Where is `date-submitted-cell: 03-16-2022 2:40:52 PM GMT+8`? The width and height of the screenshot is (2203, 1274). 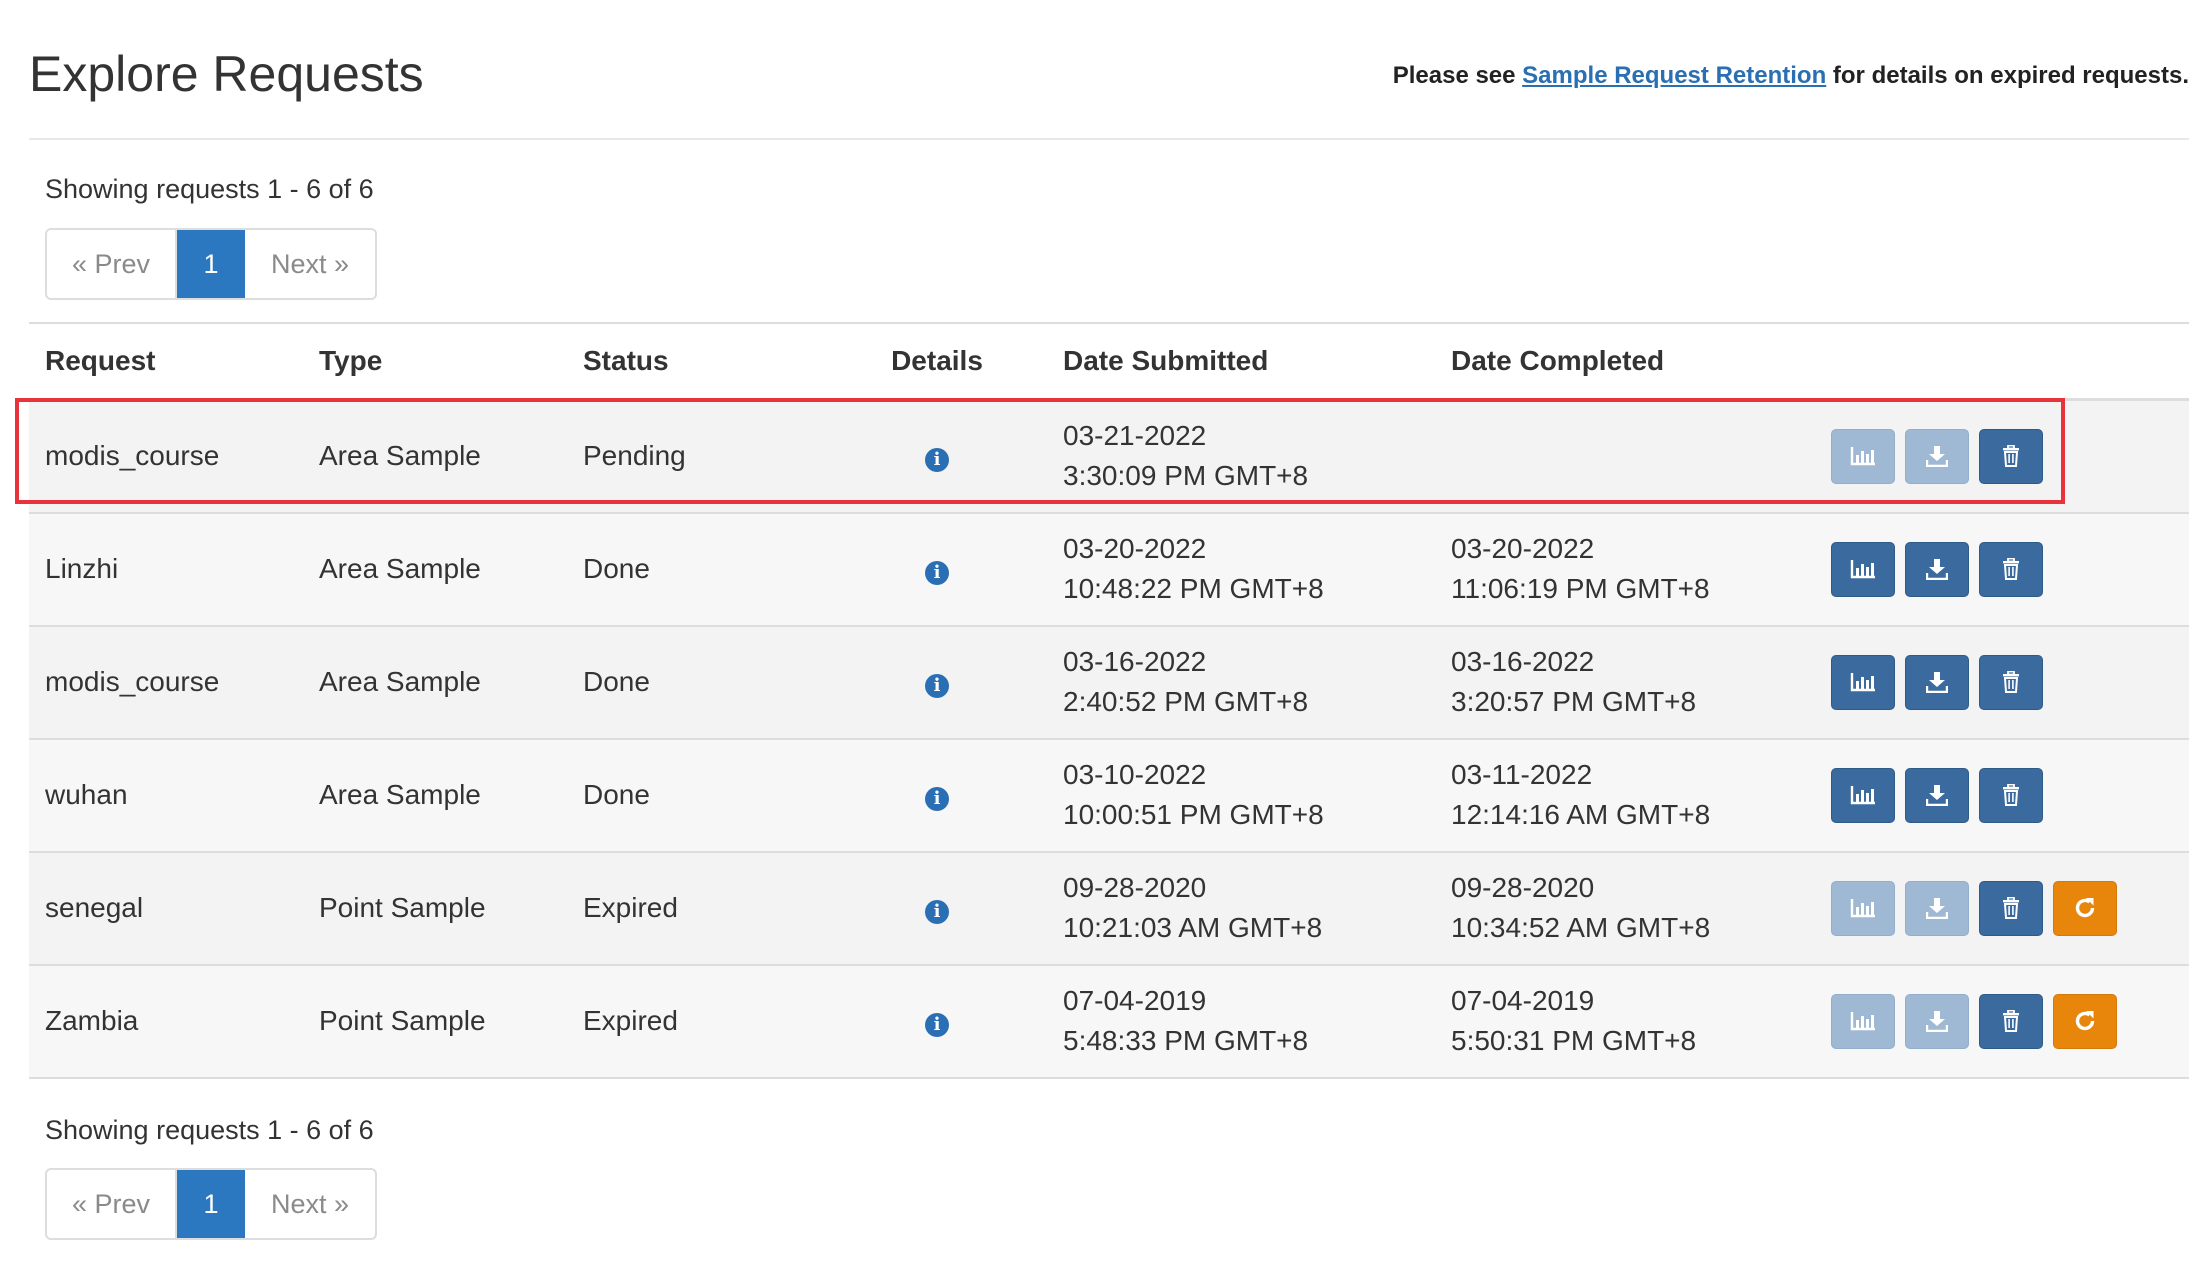 date-submitted-cell: 03-16-2022 2:40:52 PM GMT+8 is located at coordinates (1241, 682).